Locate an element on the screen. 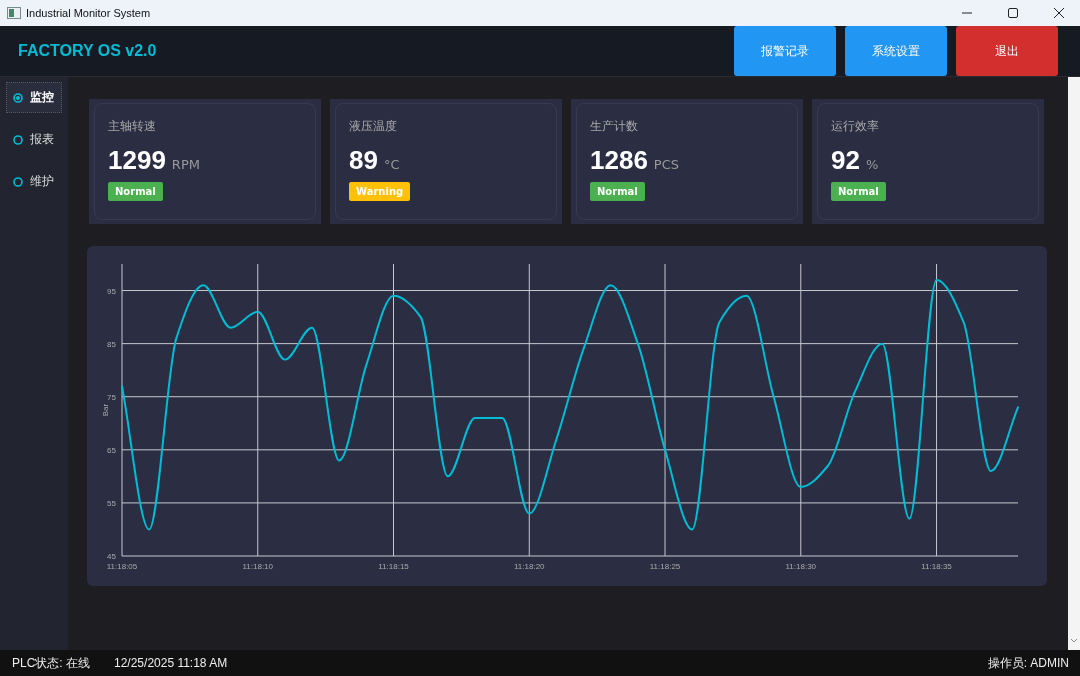 The width and height of the screenshot is (1080, 676). app-title: FACTORY OS v2.0 is located at coordinates (87, 51).